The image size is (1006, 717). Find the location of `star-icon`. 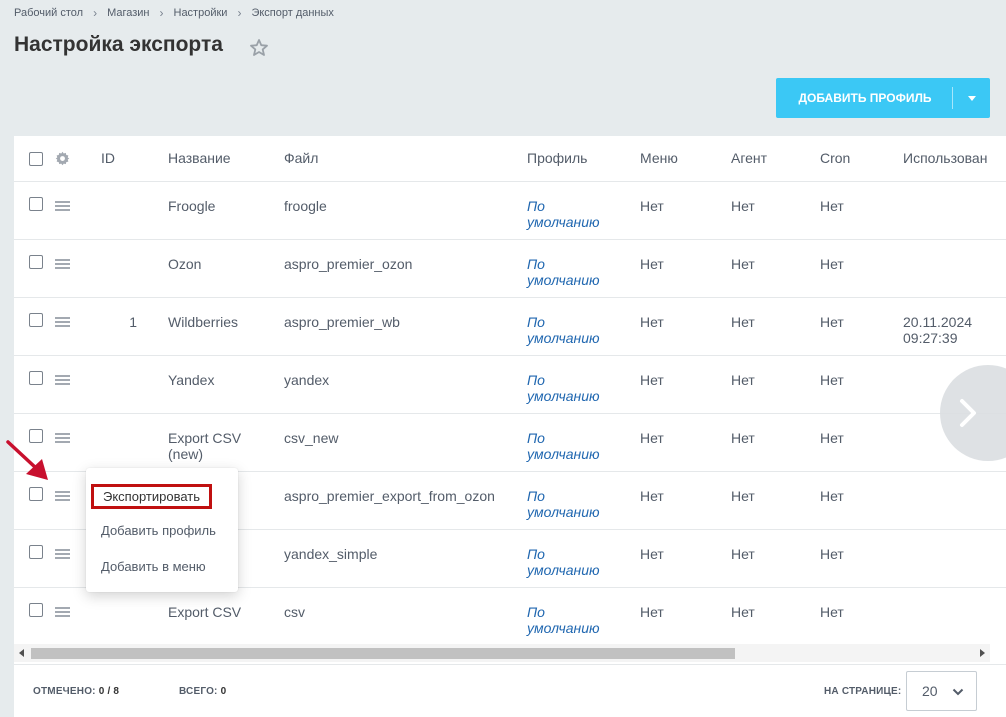

star-icon is located at coordinates (259, 48).